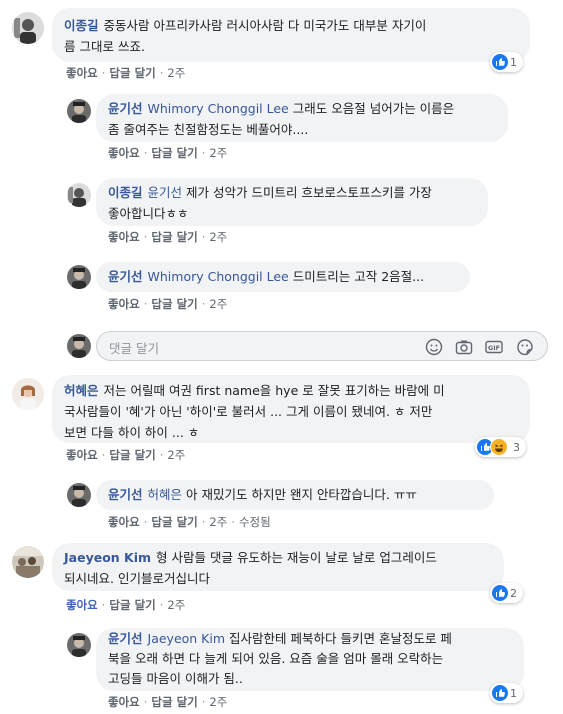  I want to click on comment-actions: 좋아요 · 답글 달기 · 2주 · 수정됨, so click(189, 522).